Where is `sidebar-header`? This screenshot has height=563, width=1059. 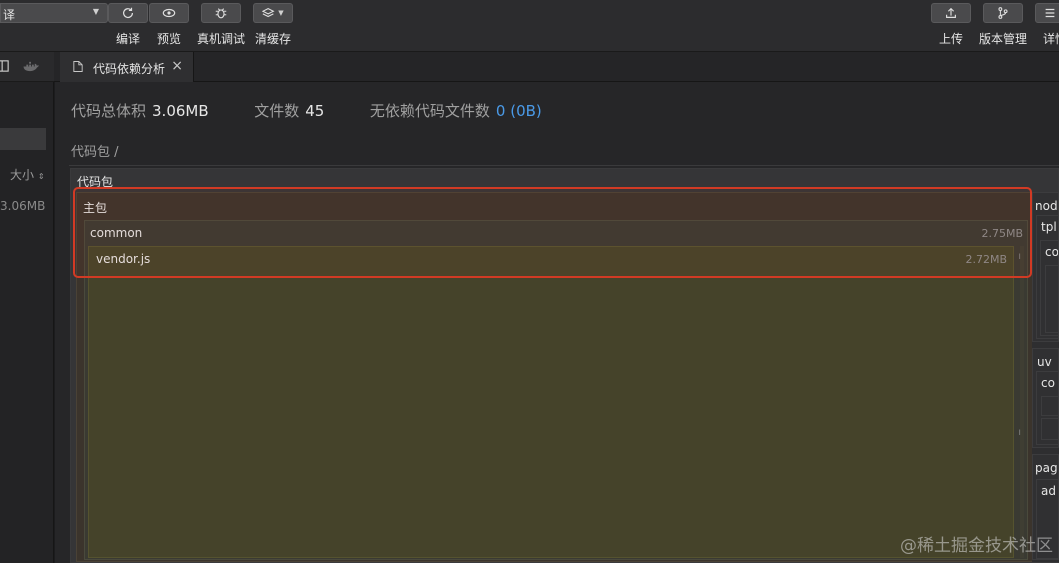
sidebar-header is located at coordinates (27, 67).